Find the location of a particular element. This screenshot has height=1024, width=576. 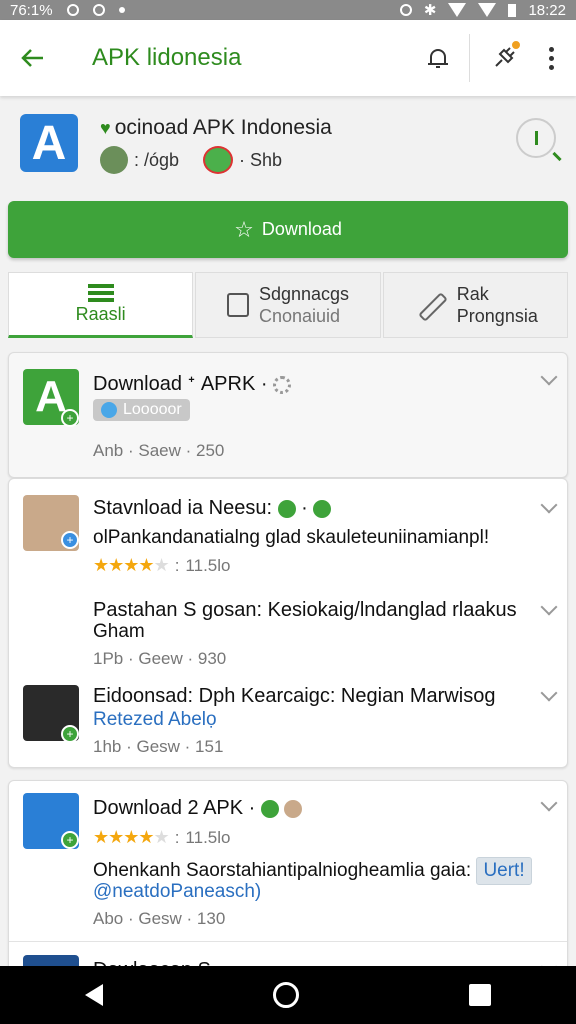

item-link: Retezed Abelọ is located at coordinates (155, 720).